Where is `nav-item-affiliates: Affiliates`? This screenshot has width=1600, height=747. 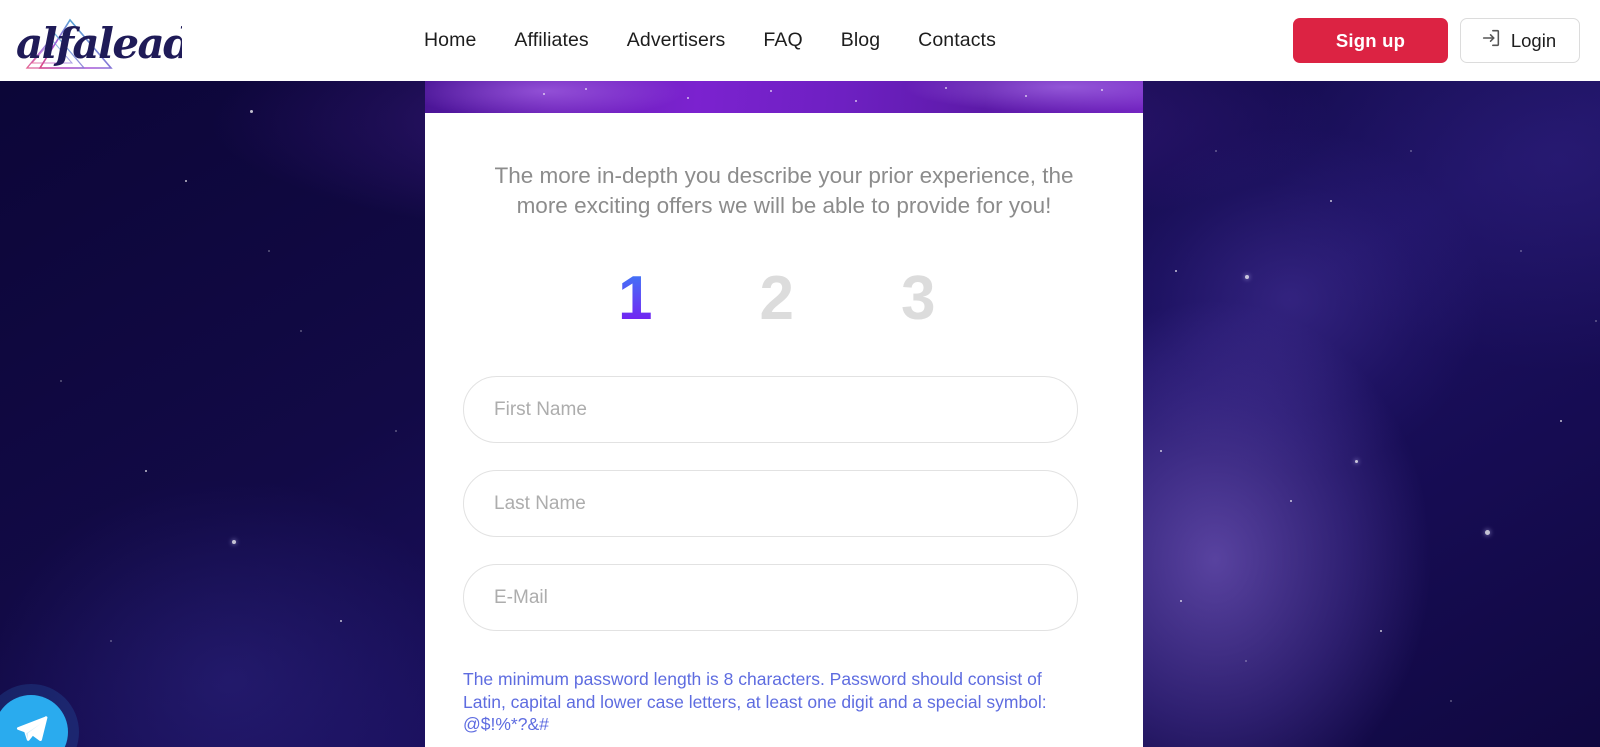 nav-item-affiliates: Affiliates is located at coordinates (551, 40).